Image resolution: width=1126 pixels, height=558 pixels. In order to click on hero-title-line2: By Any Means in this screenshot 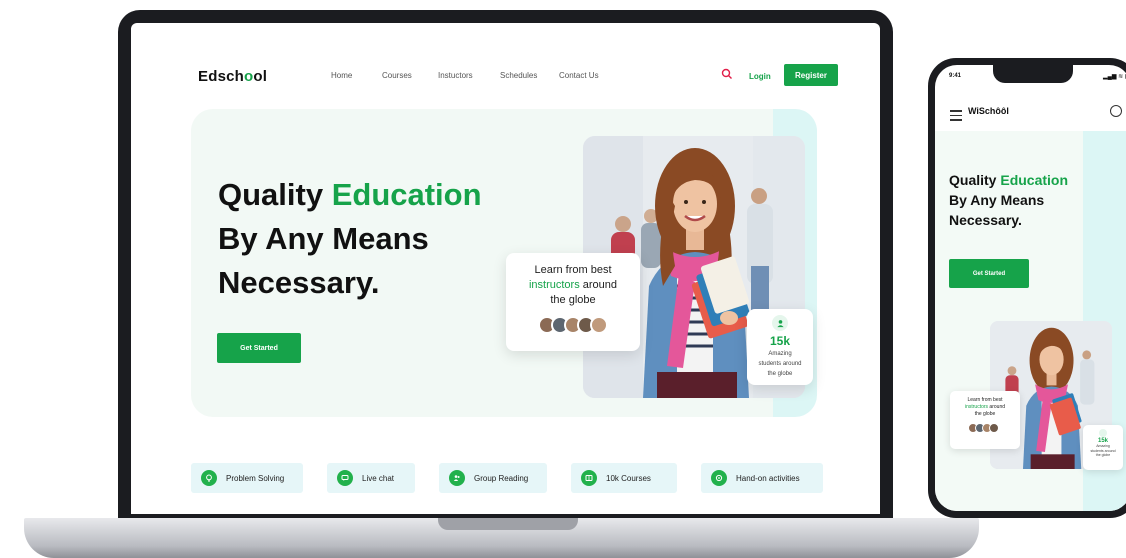, I will do `click(323, 238)`.